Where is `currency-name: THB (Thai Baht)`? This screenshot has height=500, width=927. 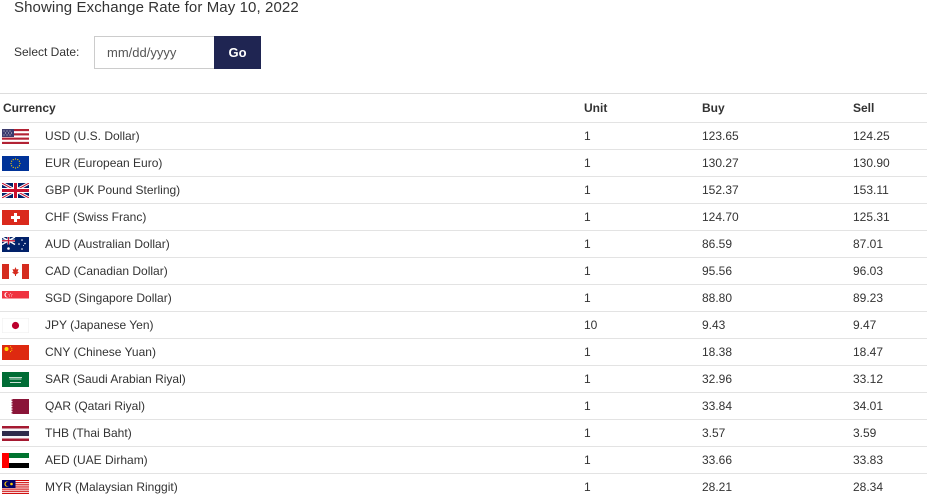 currency-name: THB (Thai Baht) is located at coordinates (88, 433).